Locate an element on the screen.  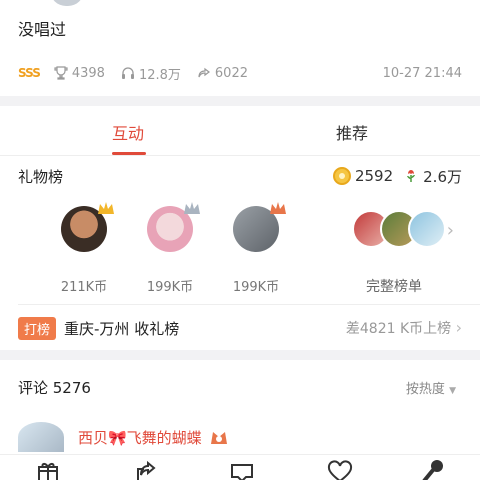
listen-count: 12.8万 is located at coordinates (151, 73).